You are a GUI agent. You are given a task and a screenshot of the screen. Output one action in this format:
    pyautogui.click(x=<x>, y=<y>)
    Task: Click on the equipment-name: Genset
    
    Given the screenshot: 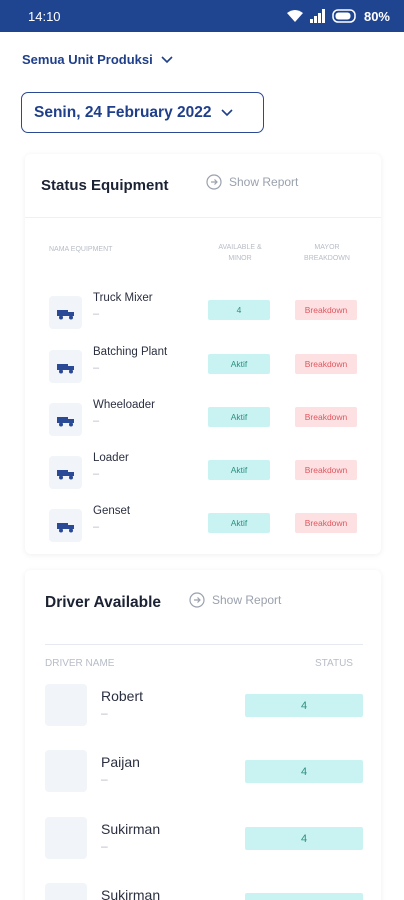 What is the action you would take?
    pyautogui.click(x=112, y=511)
    